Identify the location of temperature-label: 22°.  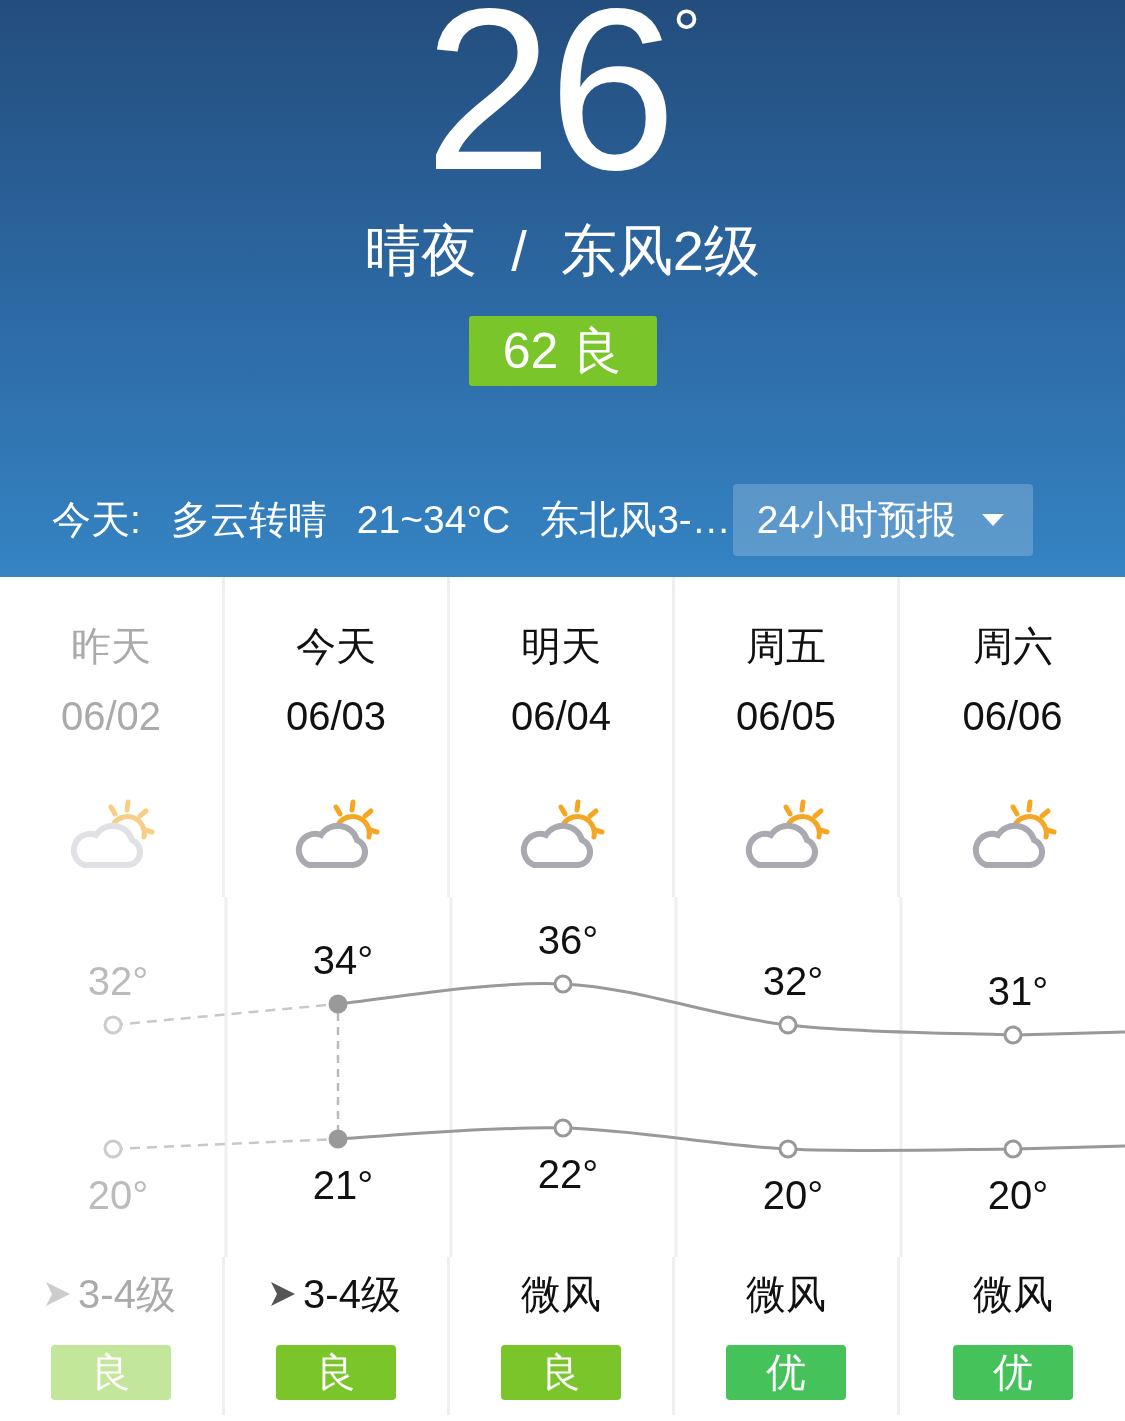
(568, 1174).